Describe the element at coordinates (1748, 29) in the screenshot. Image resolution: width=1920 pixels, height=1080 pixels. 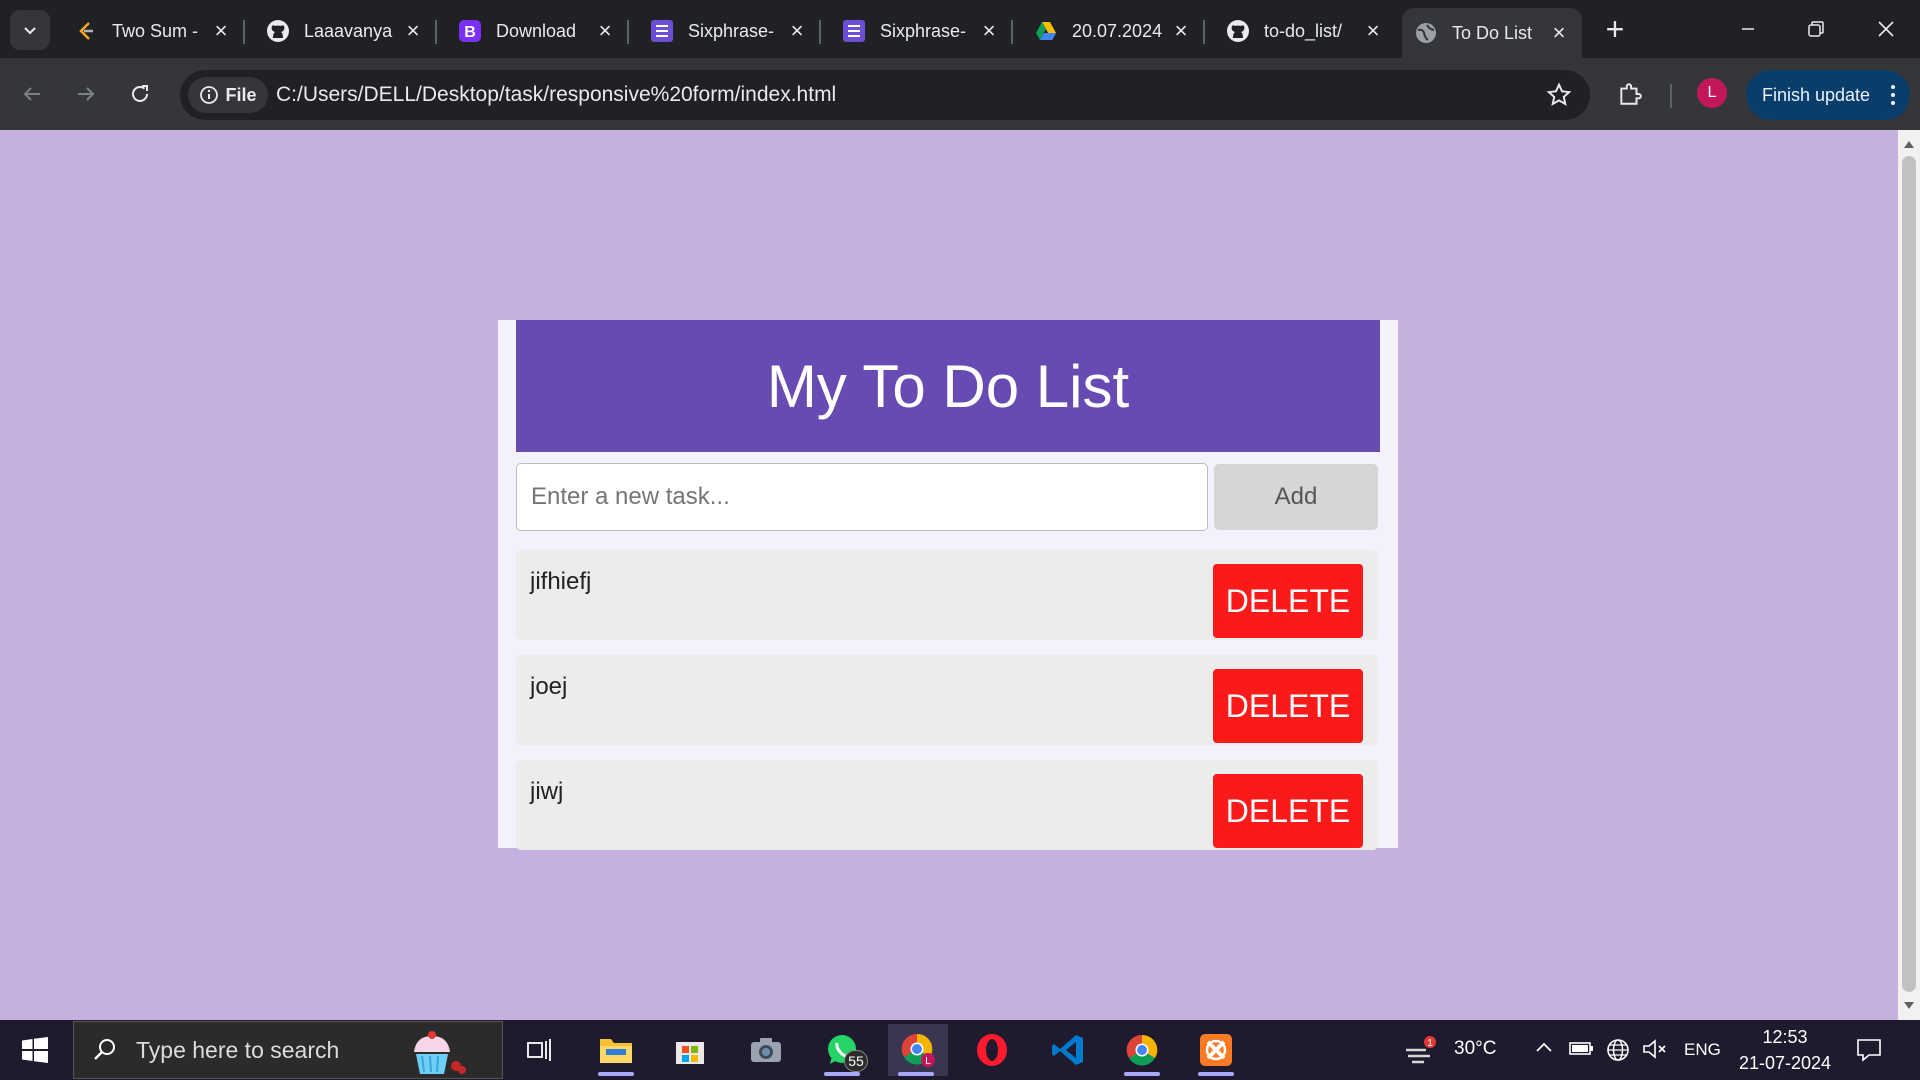
I see `minimize-button` at that location.